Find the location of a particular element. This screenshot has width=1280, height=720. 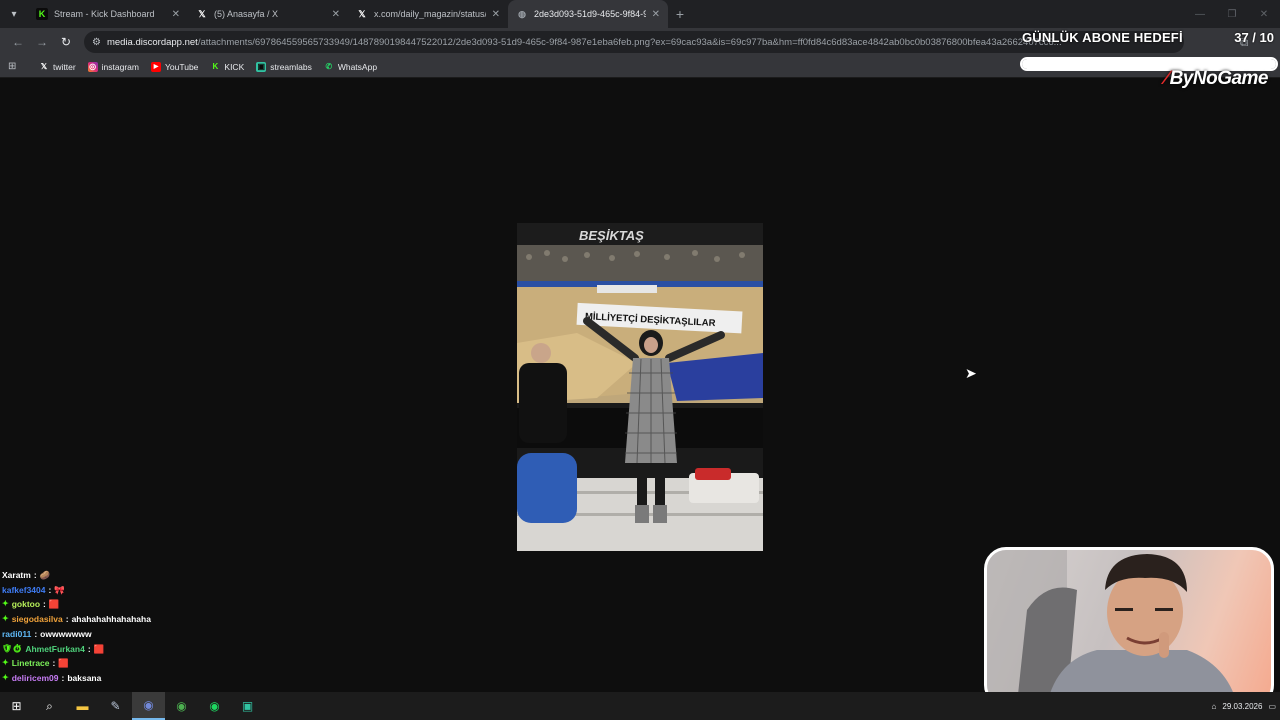

subscriber-goal-widget: GÜNLÜK ABONE HEDEFİ 37 / 10 ⁄ ByNoGame is located at coordinates (1149, 59).